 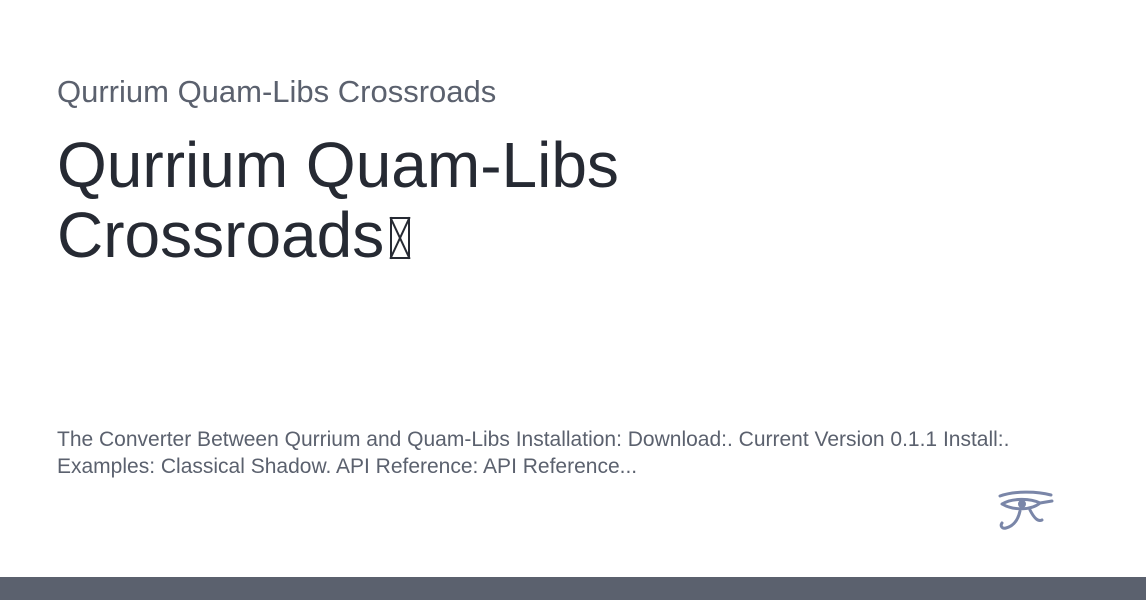 I want to click on page-title: Qurrium Quam-Libs Crossroads, so click(x=377, y=200).